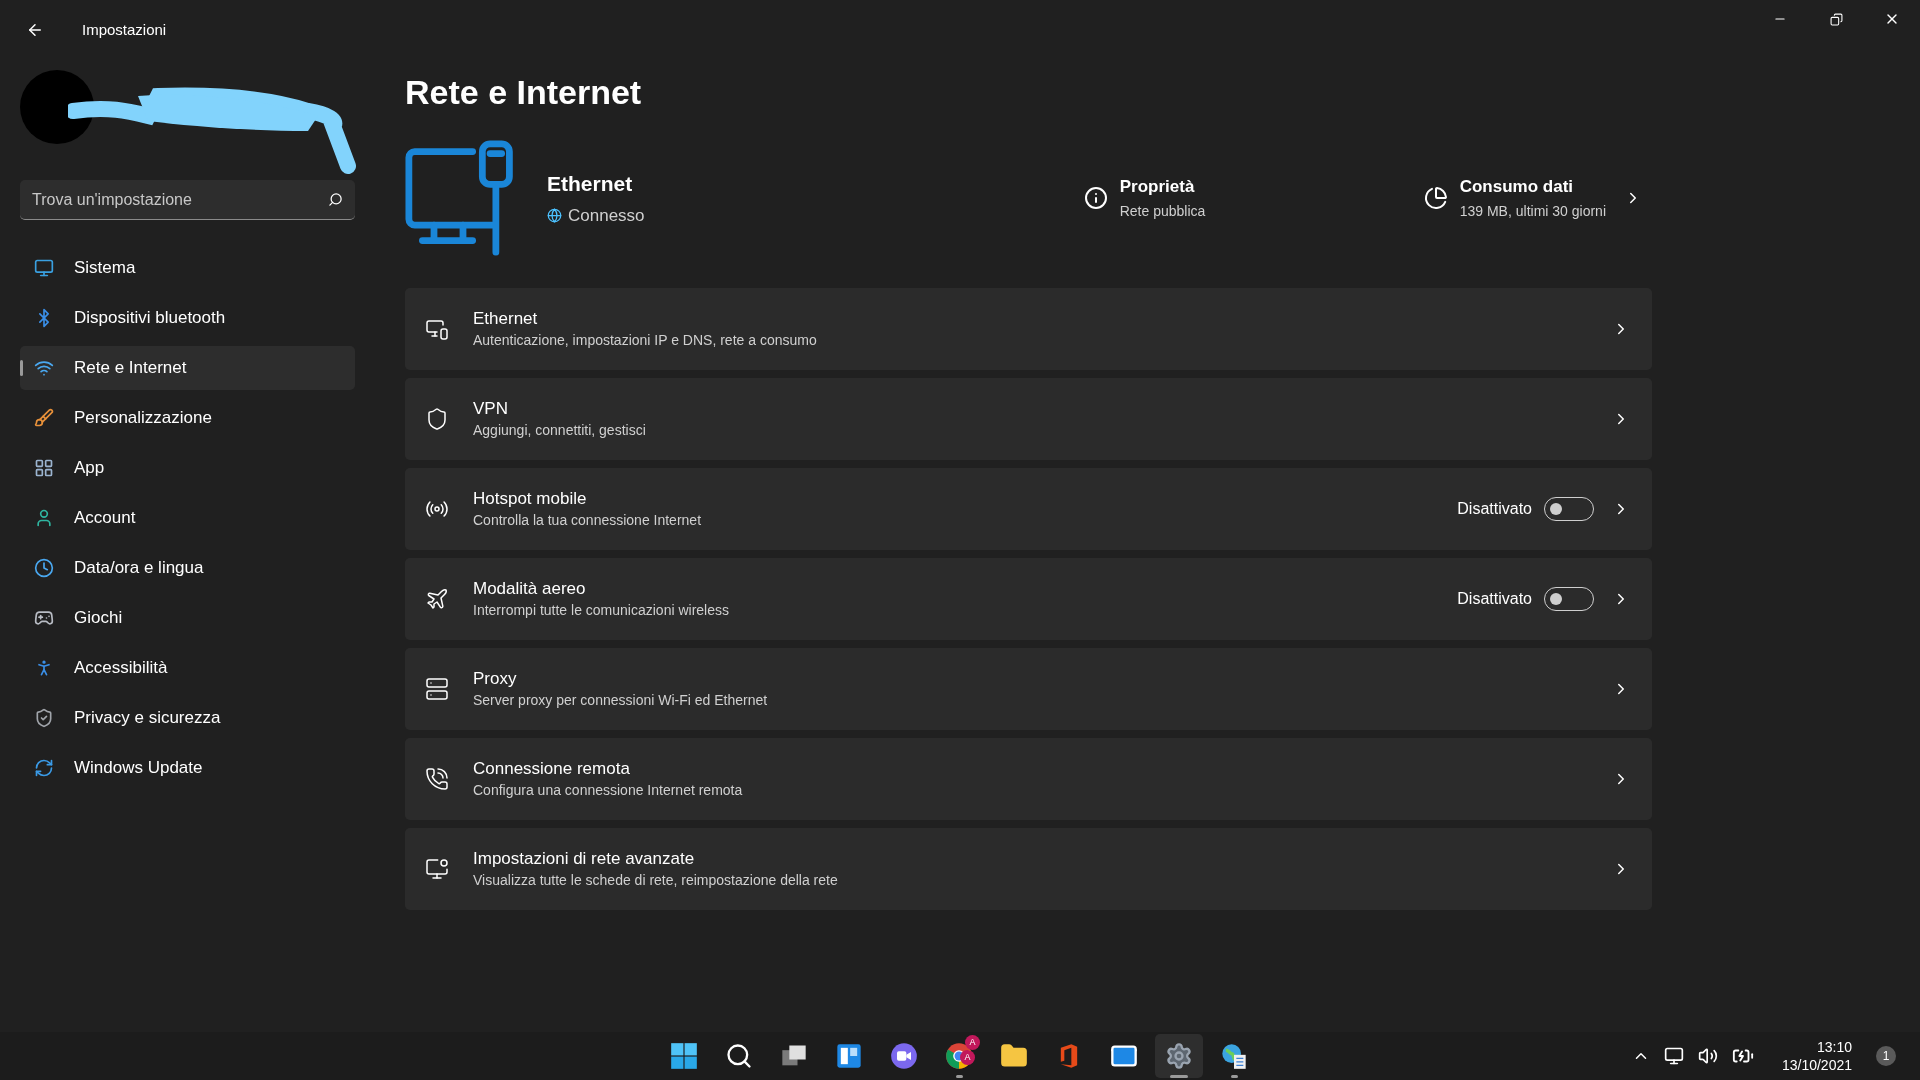  I want to click on shield-lock-icon, so click(437, 419).